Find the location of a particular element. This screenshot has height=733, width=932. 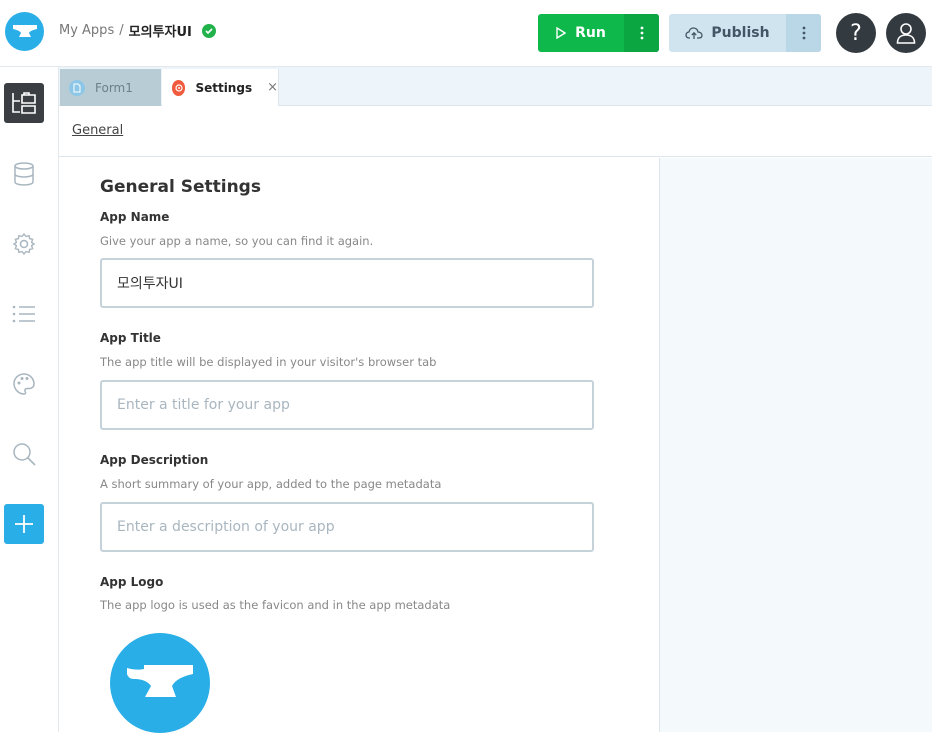

tab-form1: Form1 is located at coordinates (110, 87).